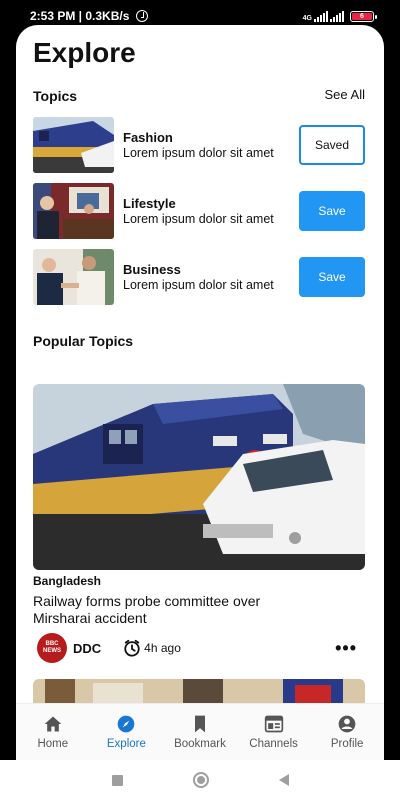  I want to click on nav-label: Bookmark, so click(200, 744).